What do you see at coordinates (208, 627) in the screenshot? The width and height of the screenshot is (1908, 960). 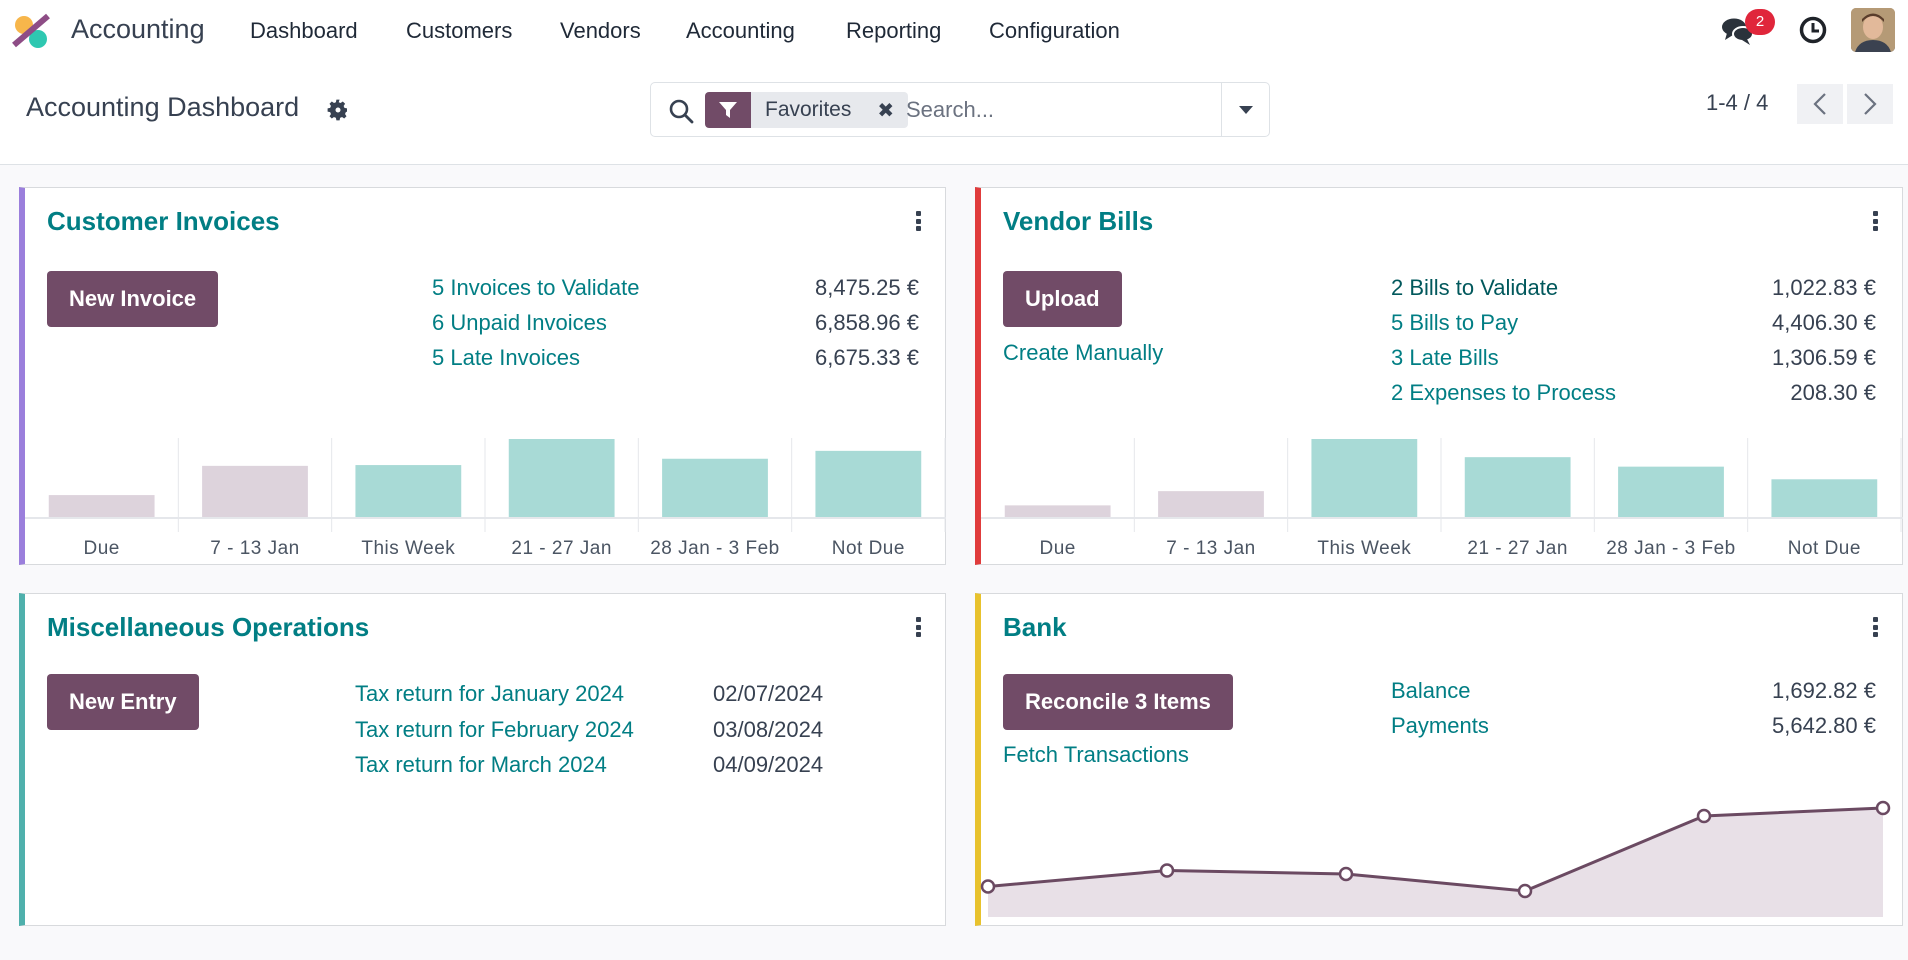 I see `card-title: Miscellaneous Operations` at bounding box center [208, 627].